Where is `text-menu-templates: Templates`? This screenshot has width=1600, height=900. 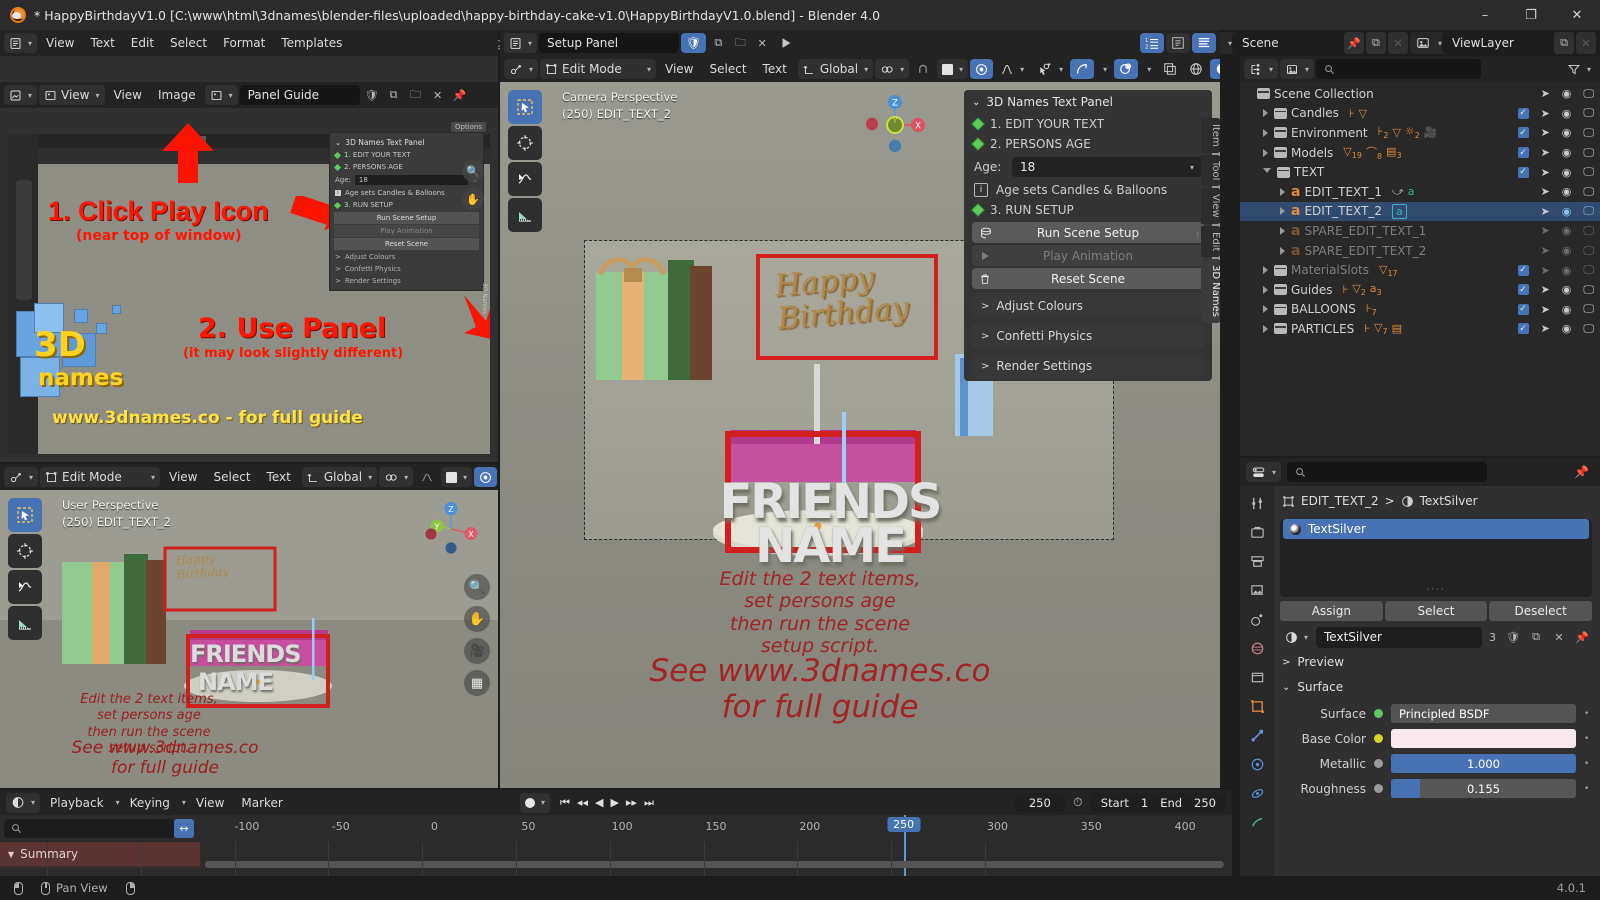
text-menu-templates: Templates is located at coordinates (311, 43).